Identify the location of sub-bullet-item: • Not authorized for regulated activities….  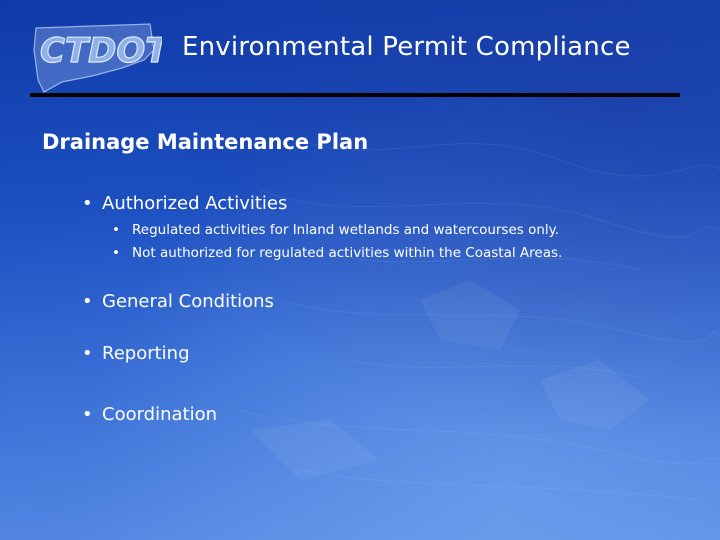
(337, 253).